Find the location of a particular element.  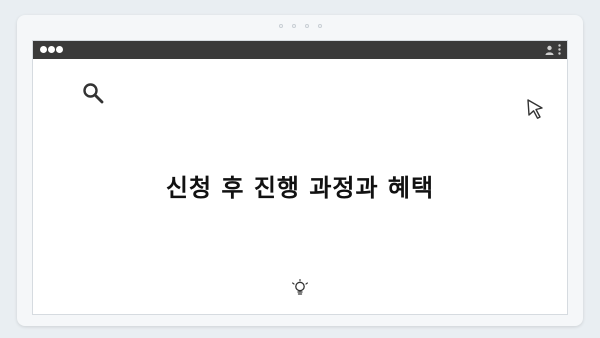

titlebar-actions is located at coordinates (553, 49).